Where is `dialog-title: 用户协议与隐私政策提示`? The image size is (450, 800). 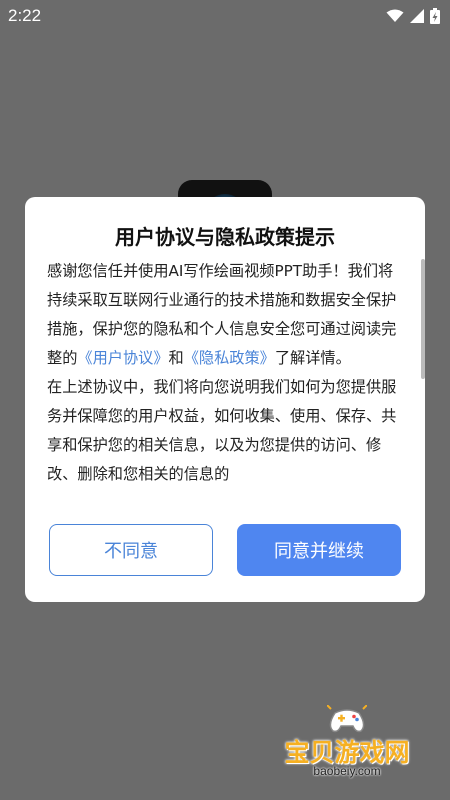 dialog-title: 用户协议与隐私政策提示 is located at coordinates (225, 237).